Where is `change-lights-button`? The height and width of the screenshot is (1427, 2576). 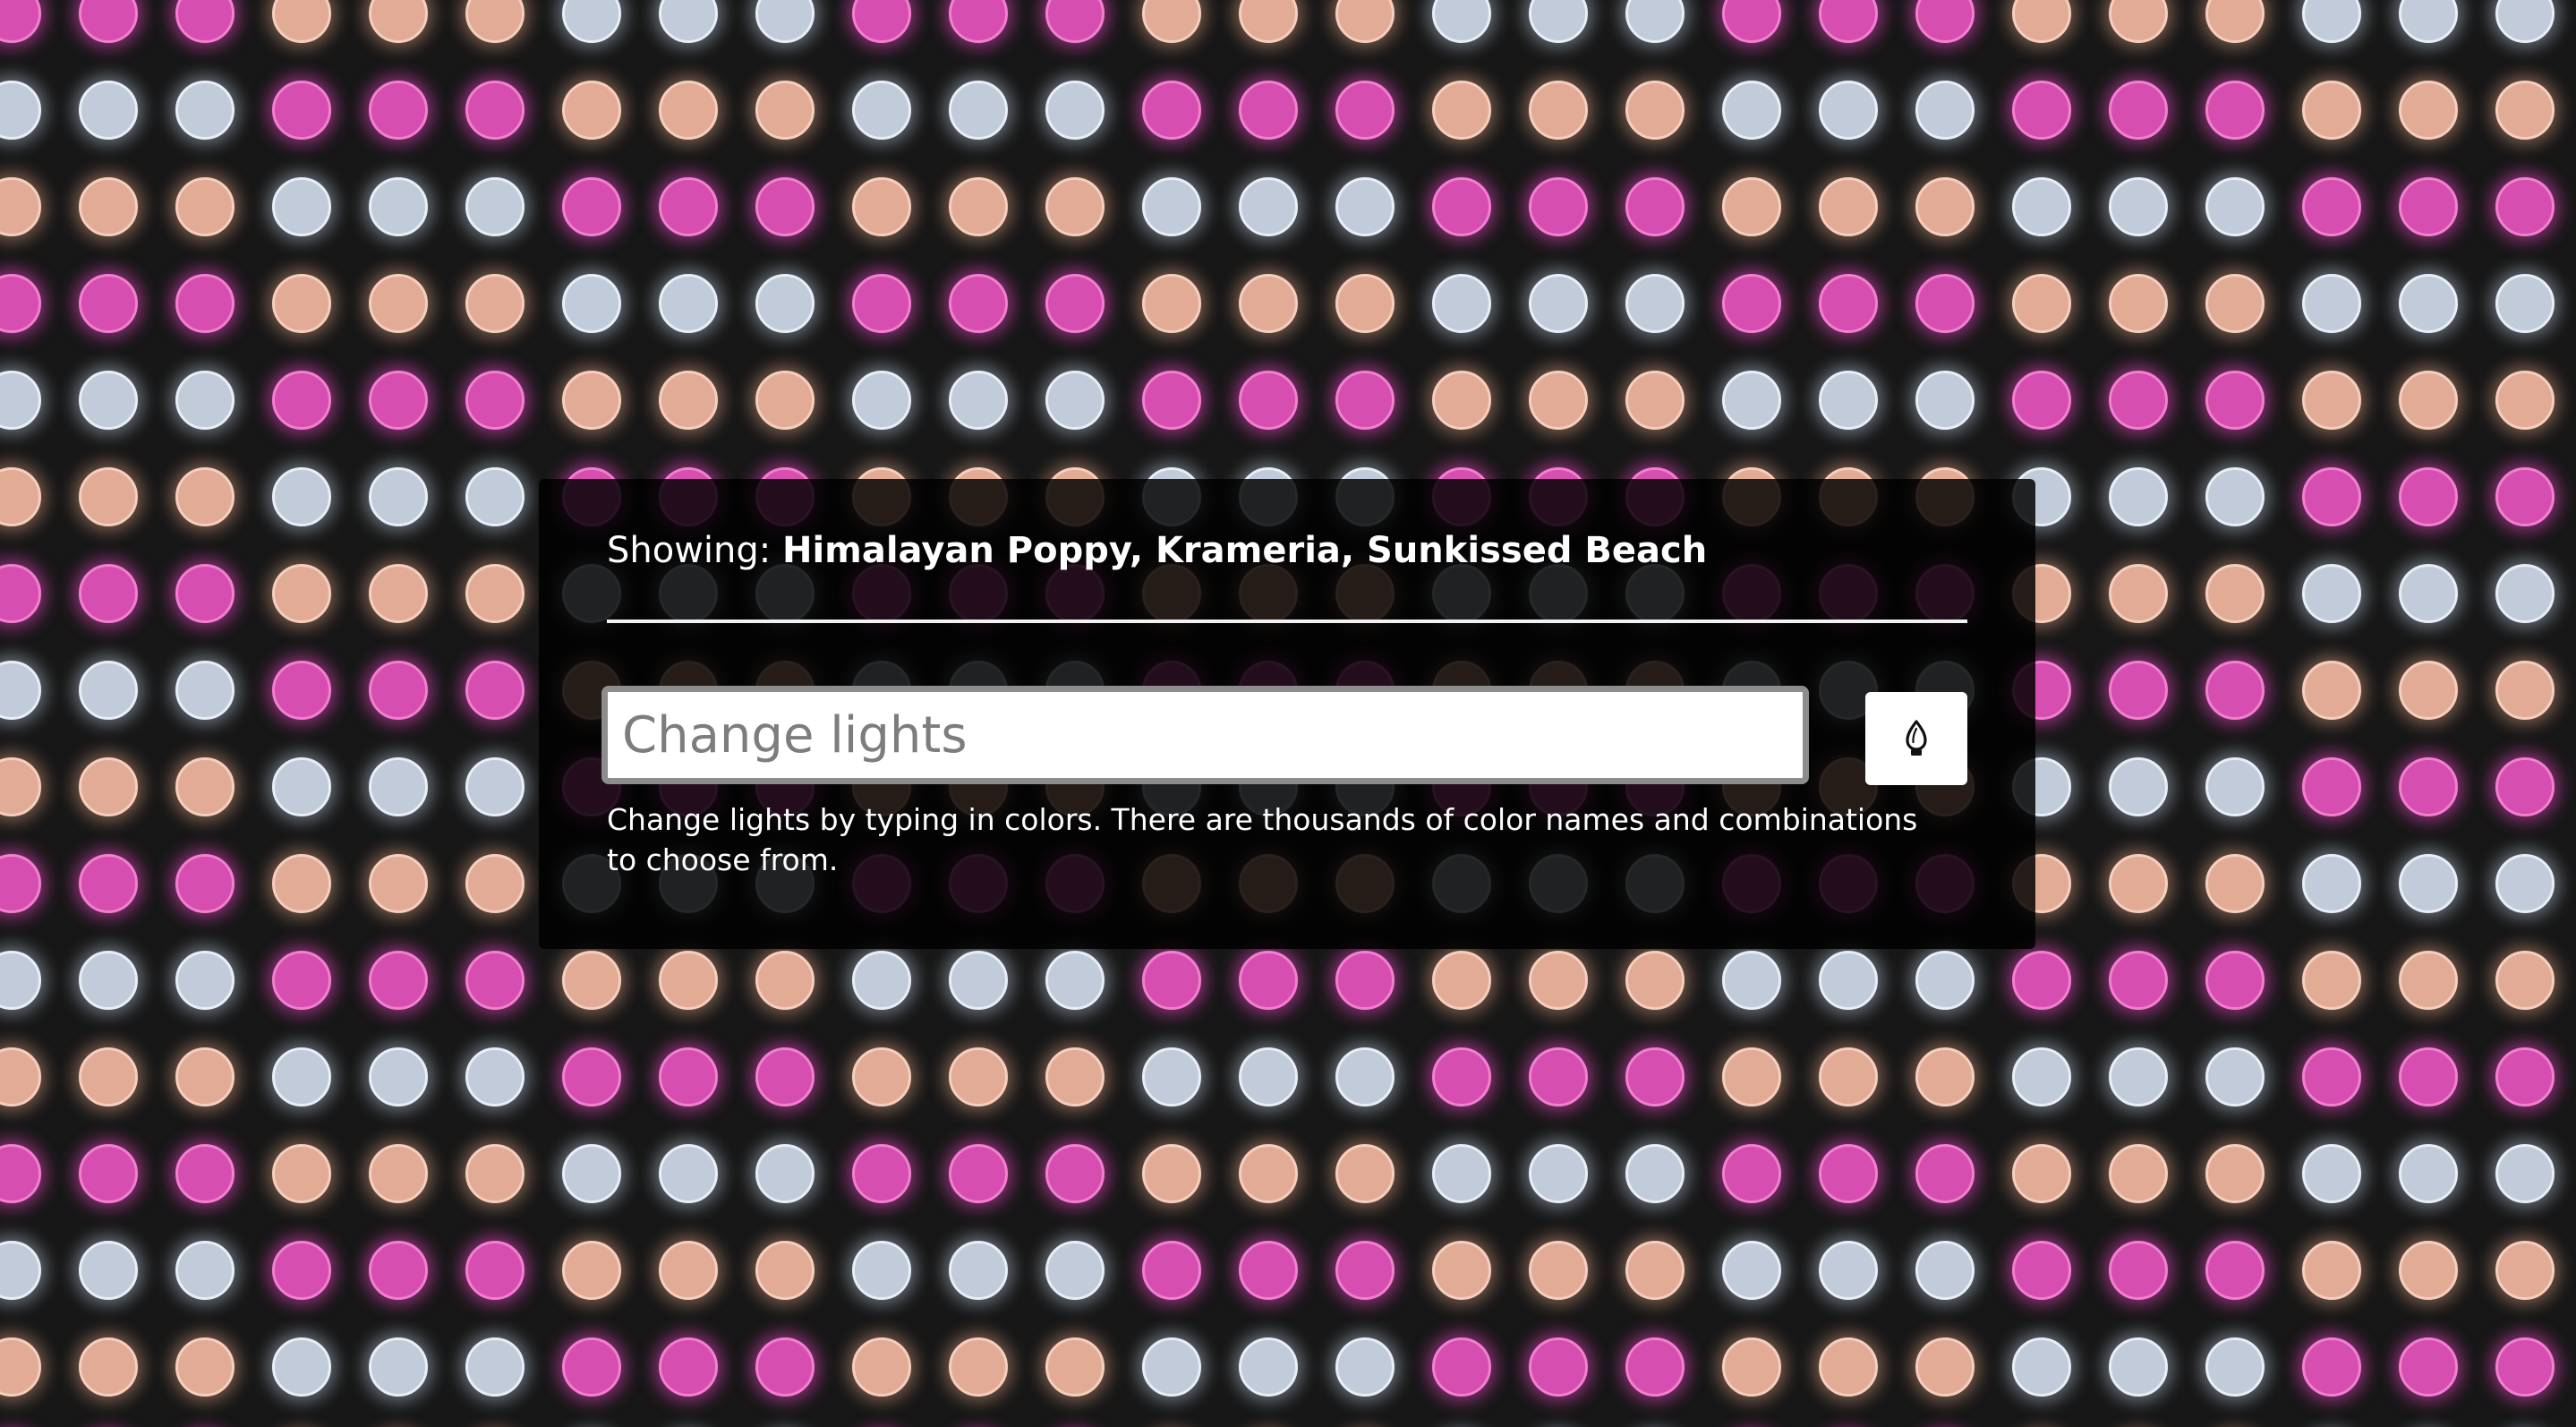 change-lights-button is located at coordinates (1916, 739).